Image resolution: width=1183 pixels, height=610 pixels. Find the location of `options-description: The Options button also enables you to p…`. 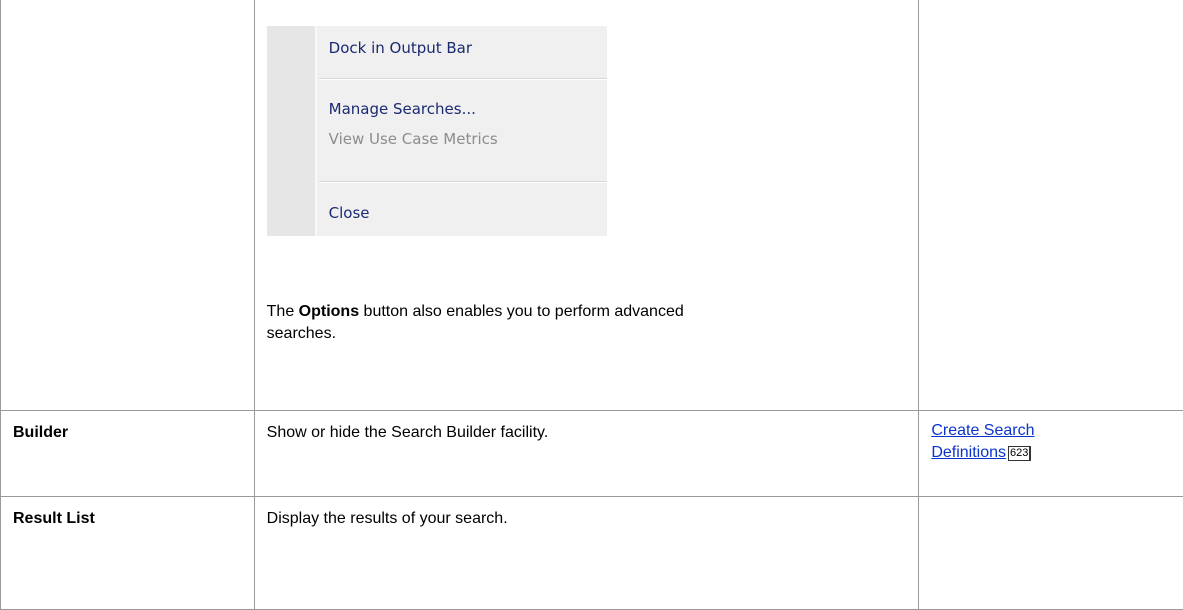

options-description: The Options button also enables you to p… is located at coordinates (562, 323).